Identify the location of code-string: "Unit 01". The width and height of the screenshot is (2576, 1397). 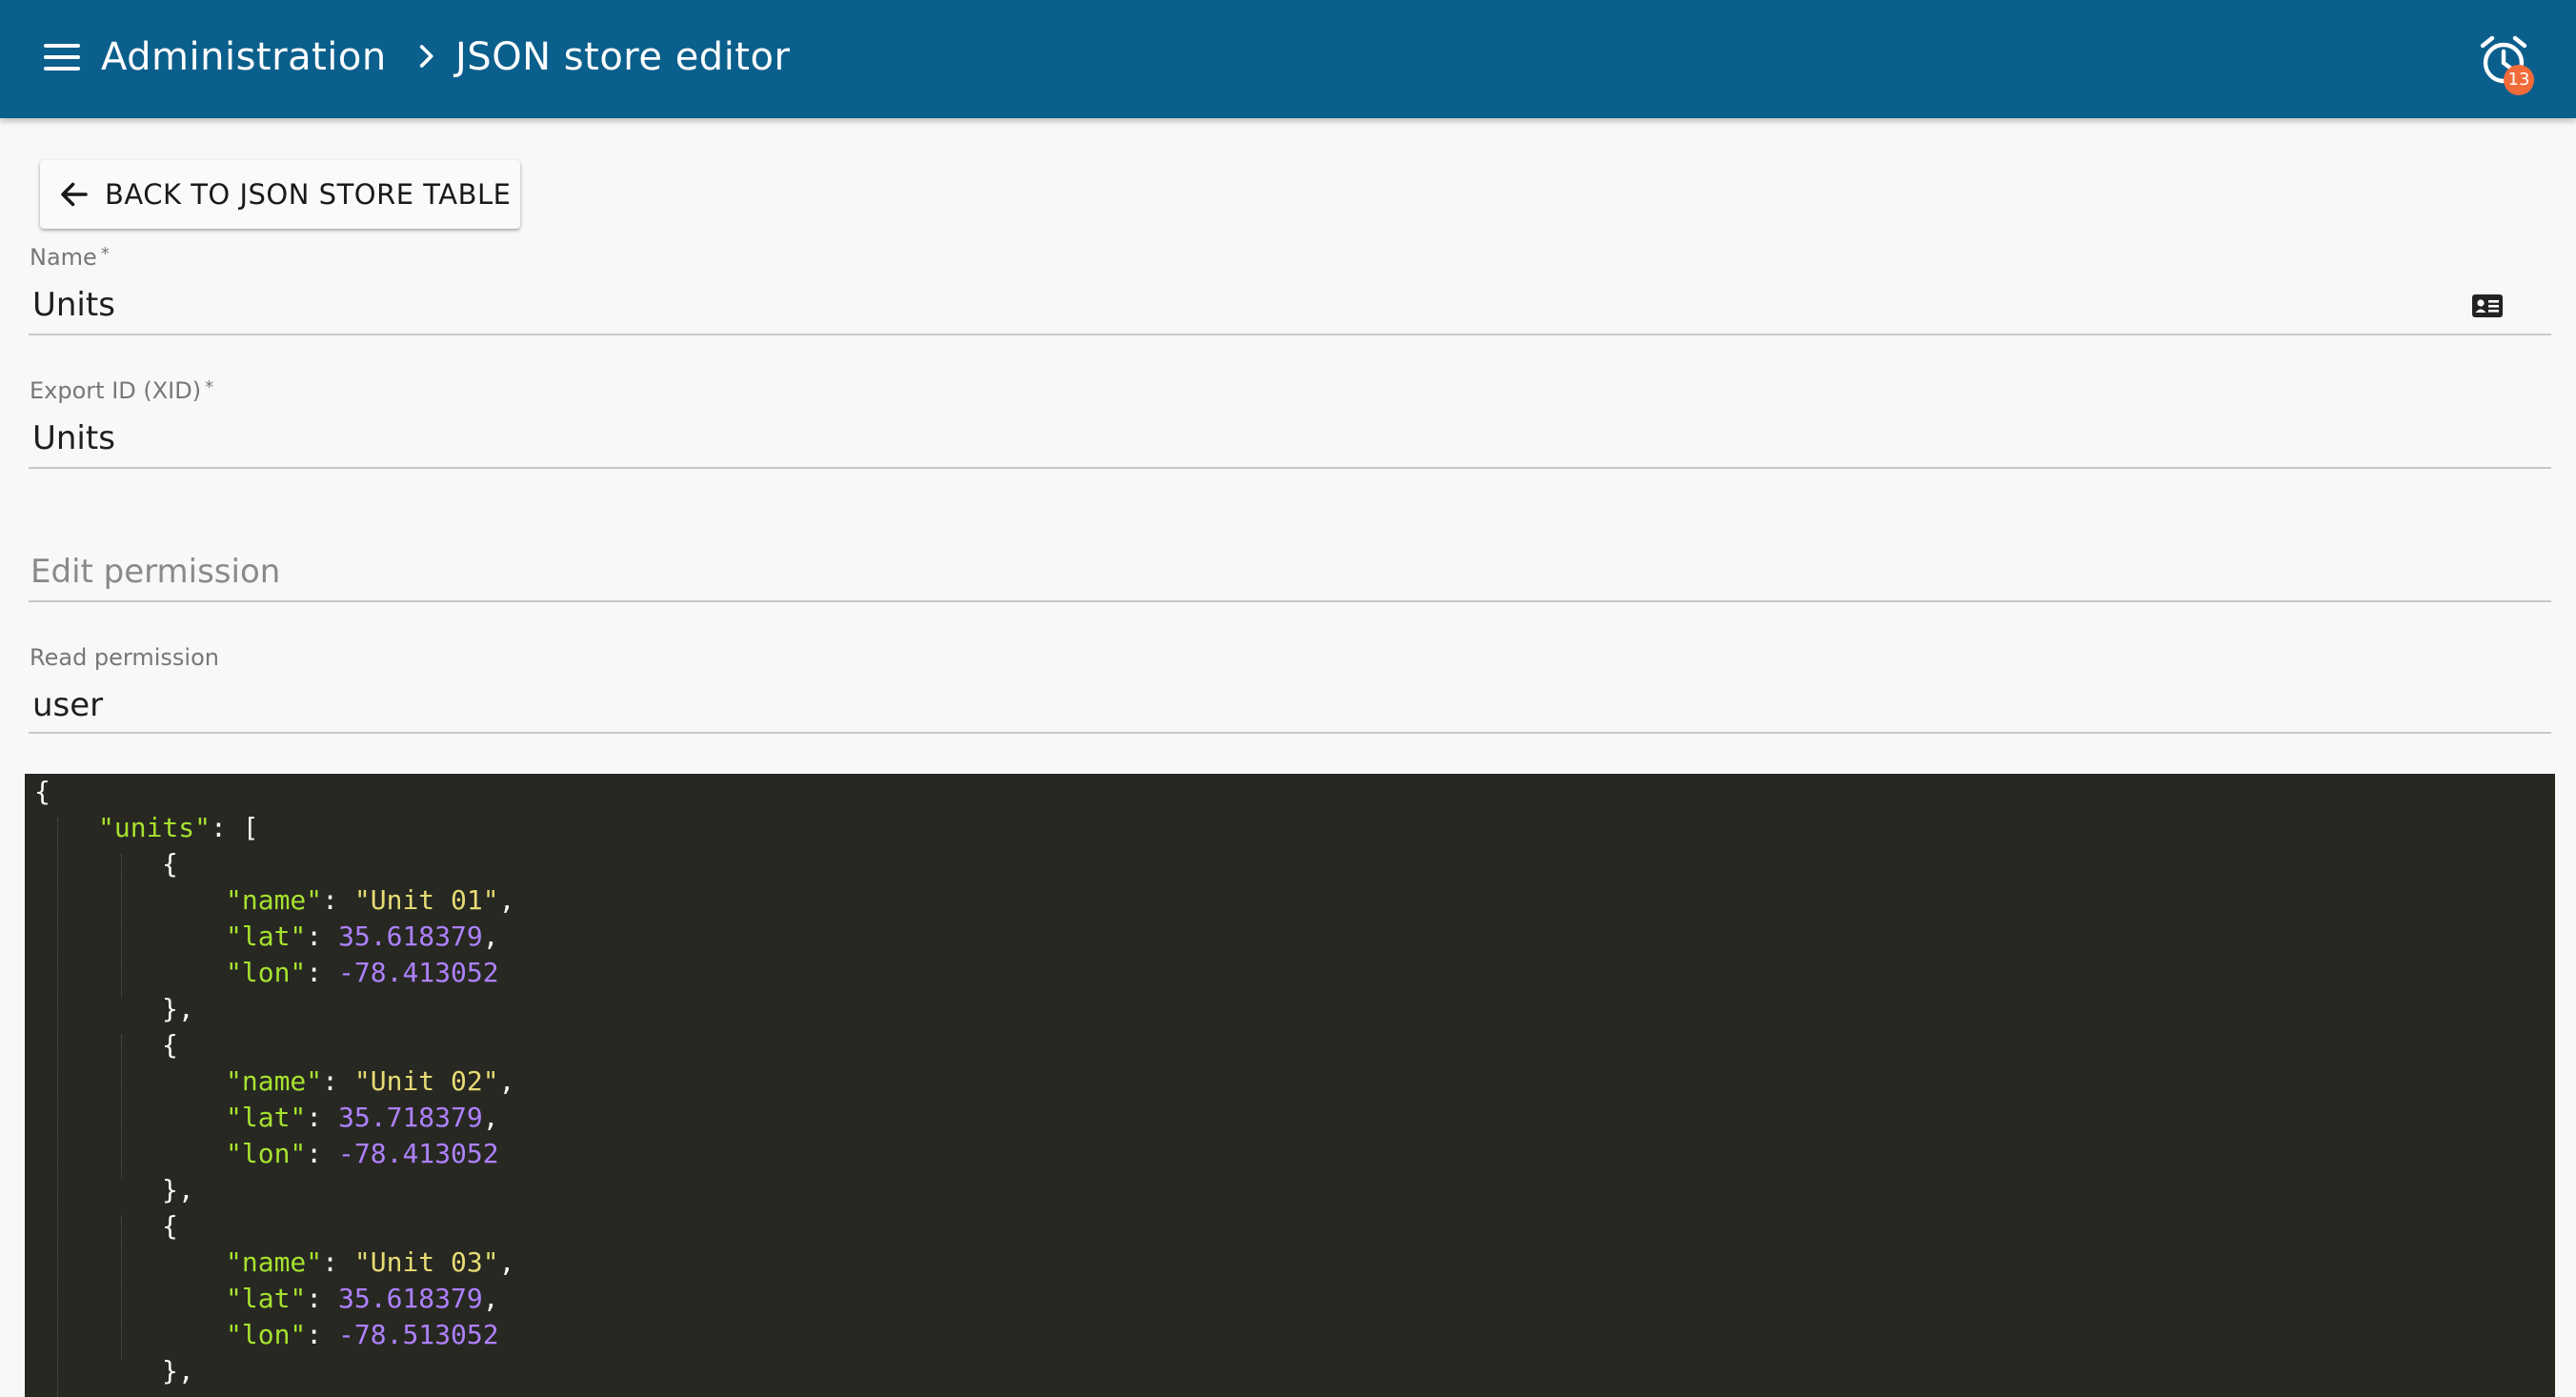
(426, 900).